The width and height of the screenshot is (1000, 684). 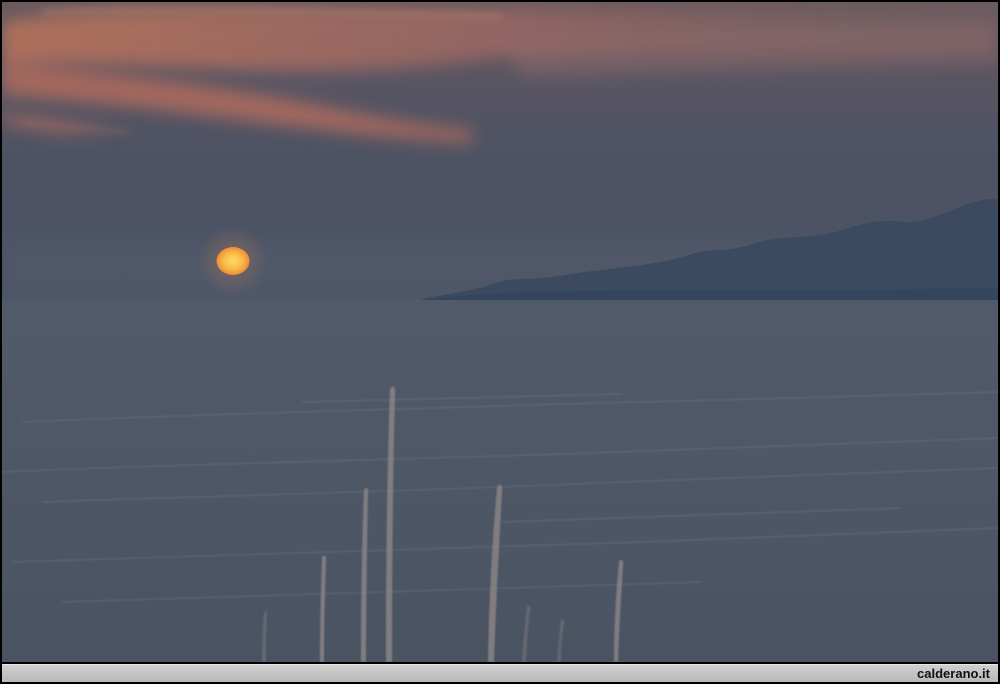 I want to click on sun, so click(x=233, y=261).